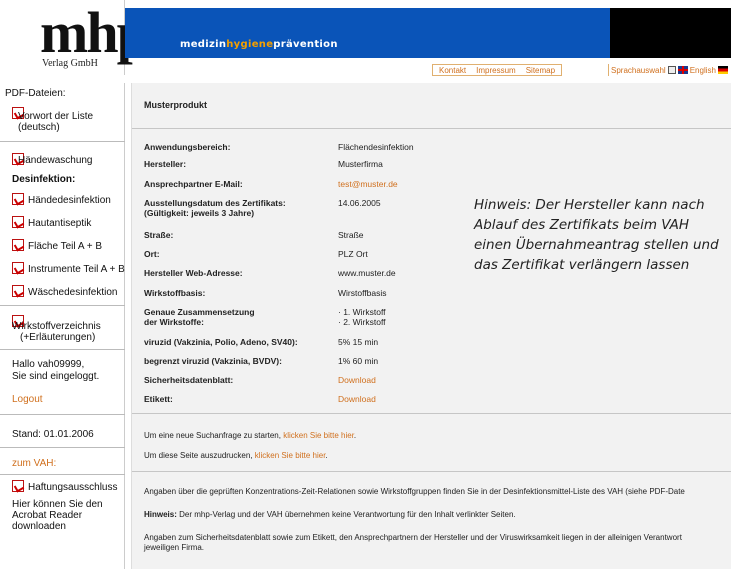 This screenshot has height=569, width=731. I want to click on acrobat-note-line1: Hier können Sie den, so click(57, 504).